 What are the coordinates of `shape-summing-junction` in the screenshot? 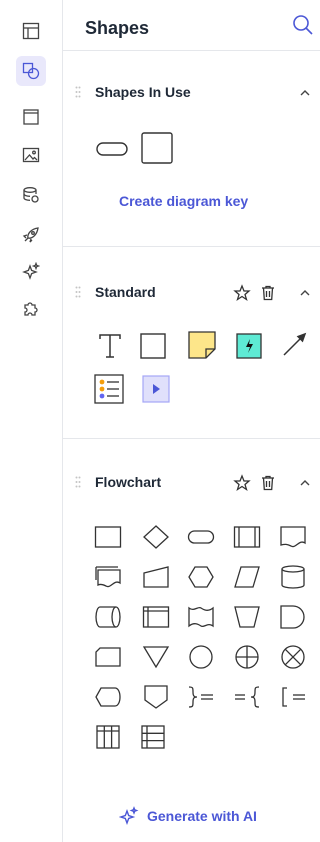 It's located at (293, 657).